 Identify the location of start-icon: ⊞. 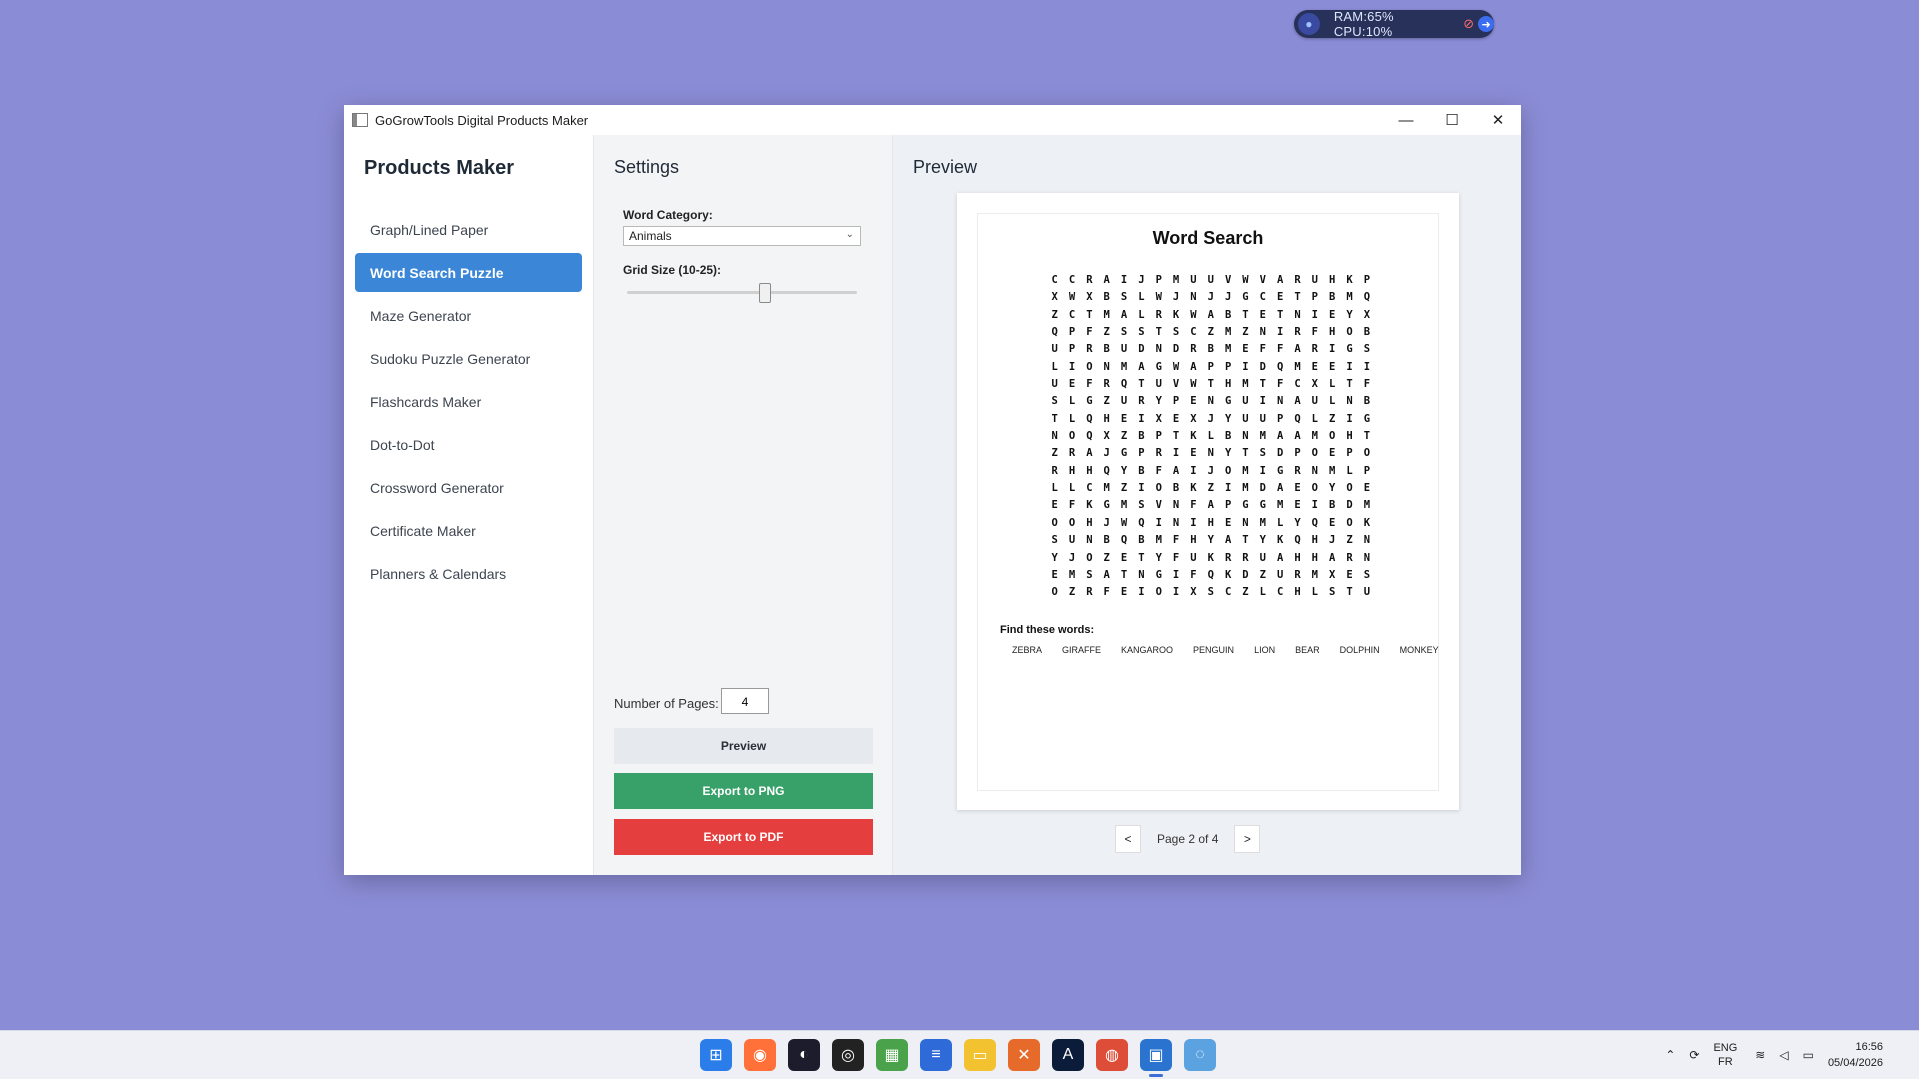
(716, 1055).